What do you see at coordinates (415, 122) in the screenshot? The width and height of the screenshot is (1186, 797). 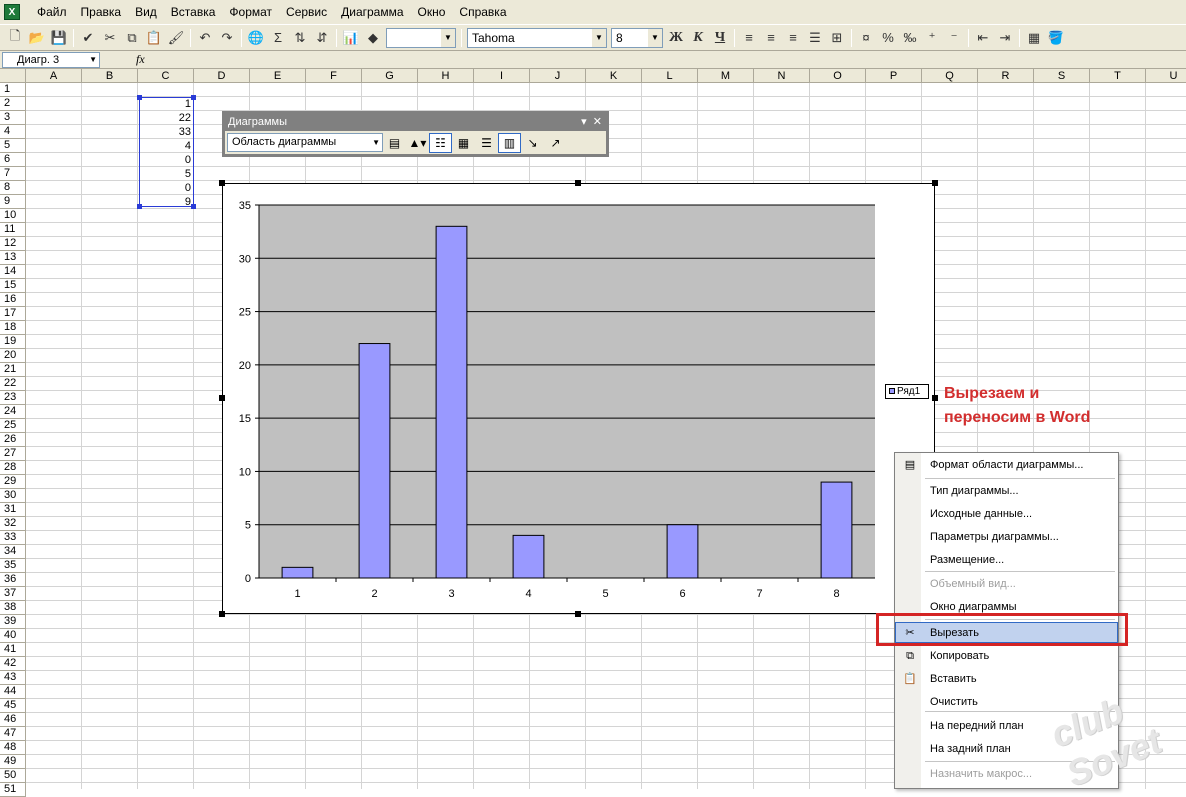 I see `chart-toolbar-titlebar: Диаграммы ▾ ✕` at bounding box center [415, 122].